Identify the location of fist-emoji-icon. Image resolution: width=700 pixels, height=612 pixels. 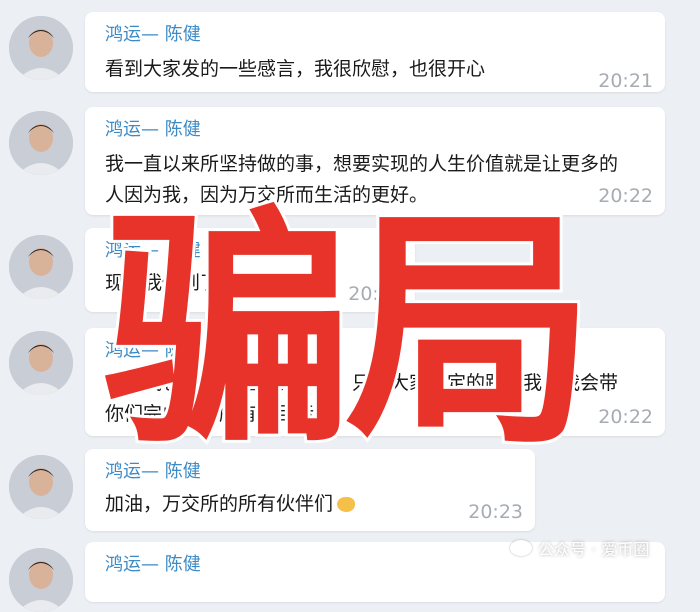
(346, 504).